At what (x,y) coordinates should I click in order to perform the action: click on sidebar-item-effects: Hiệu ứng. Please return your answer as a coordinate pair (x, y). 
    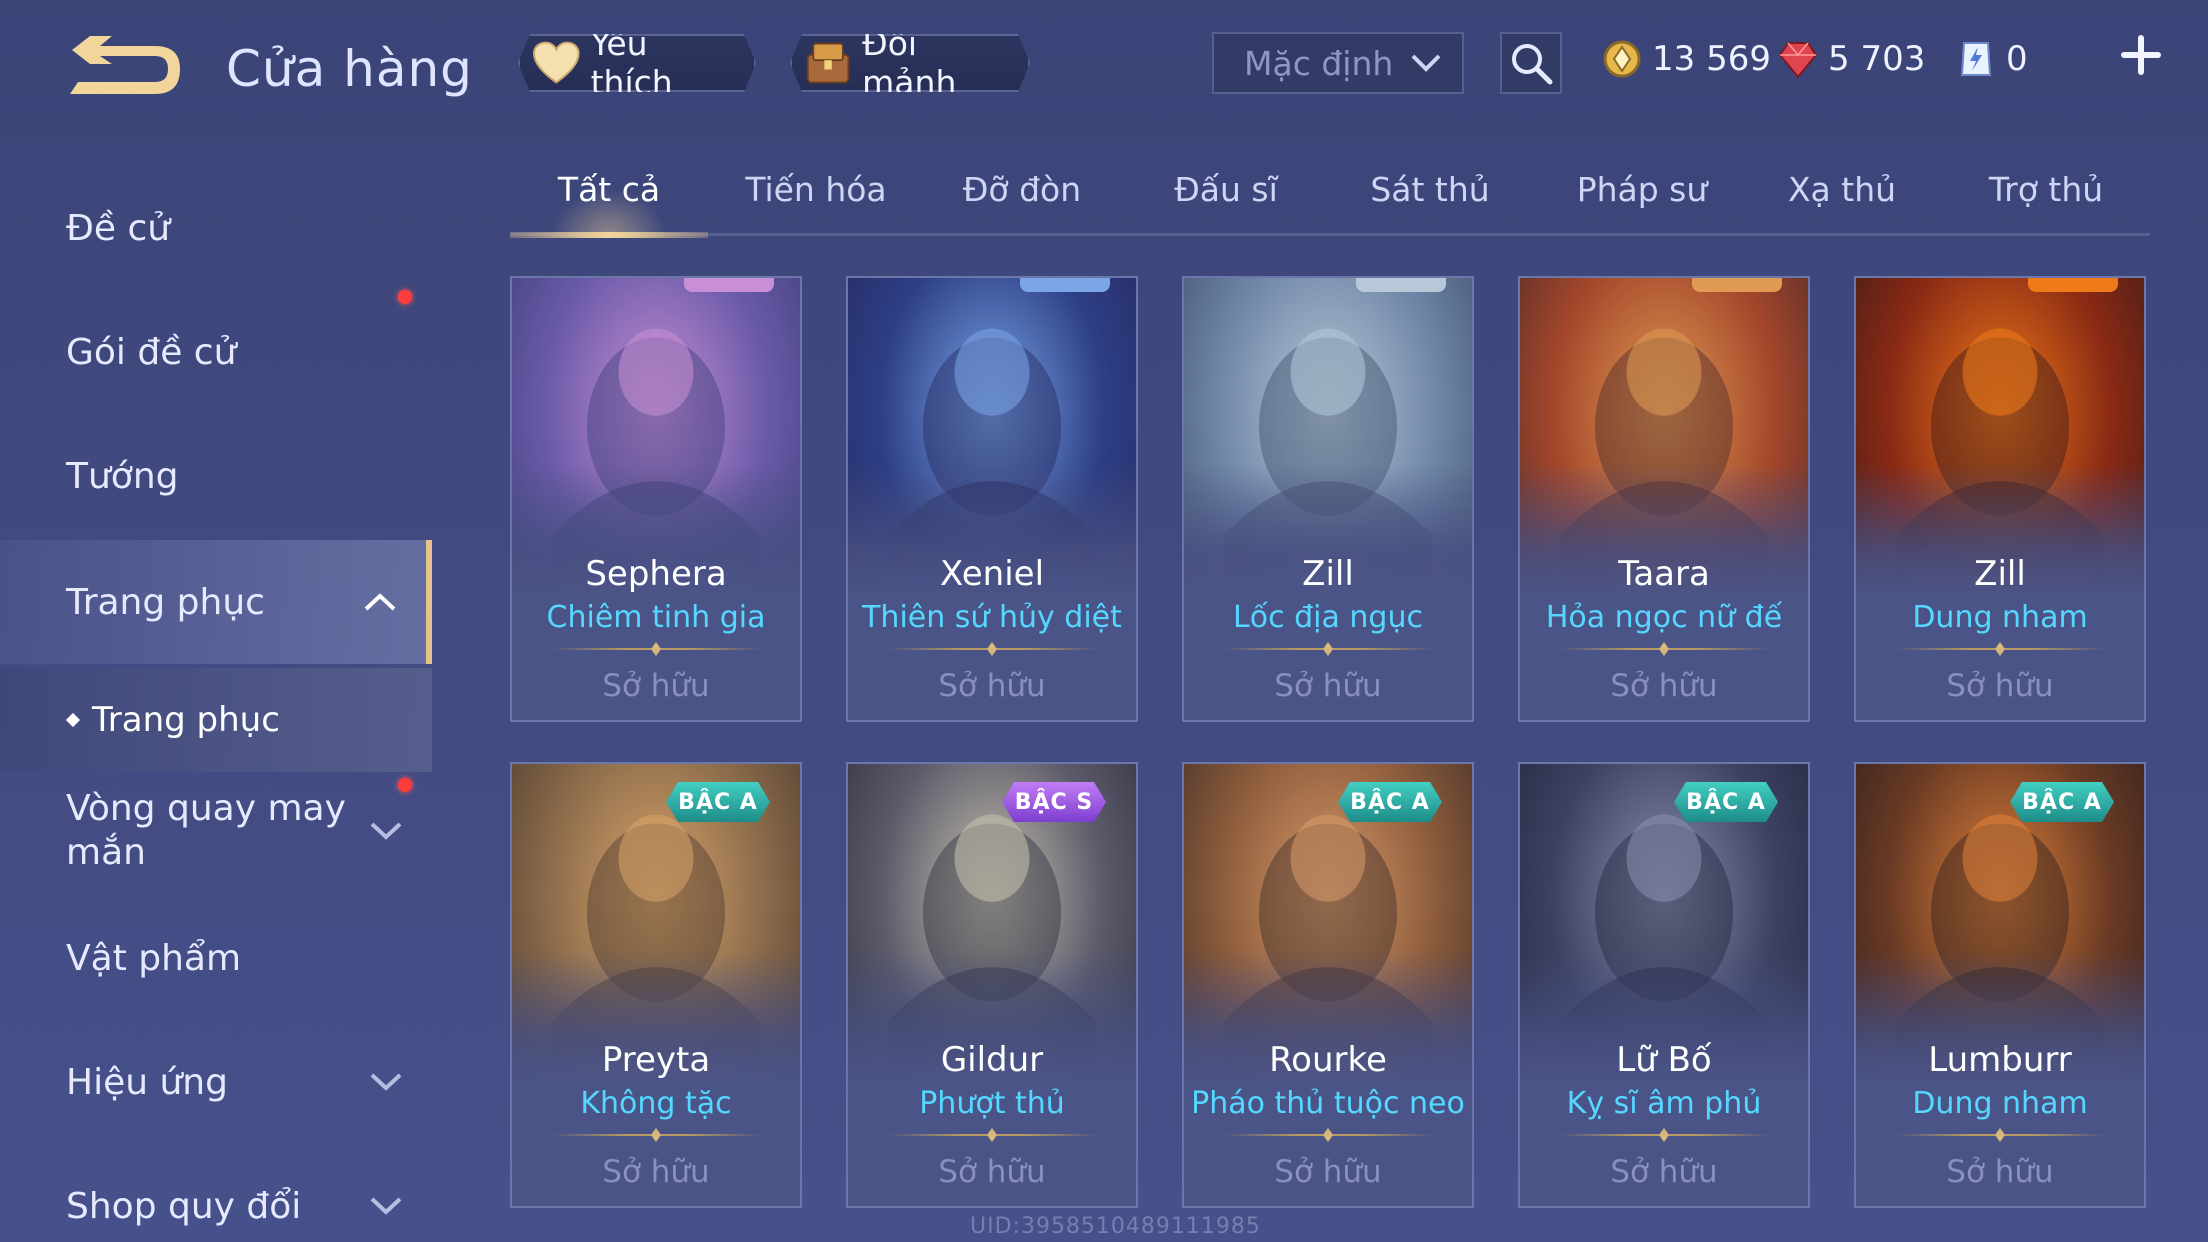
    Looking at the image, I should click on (216, 1082).